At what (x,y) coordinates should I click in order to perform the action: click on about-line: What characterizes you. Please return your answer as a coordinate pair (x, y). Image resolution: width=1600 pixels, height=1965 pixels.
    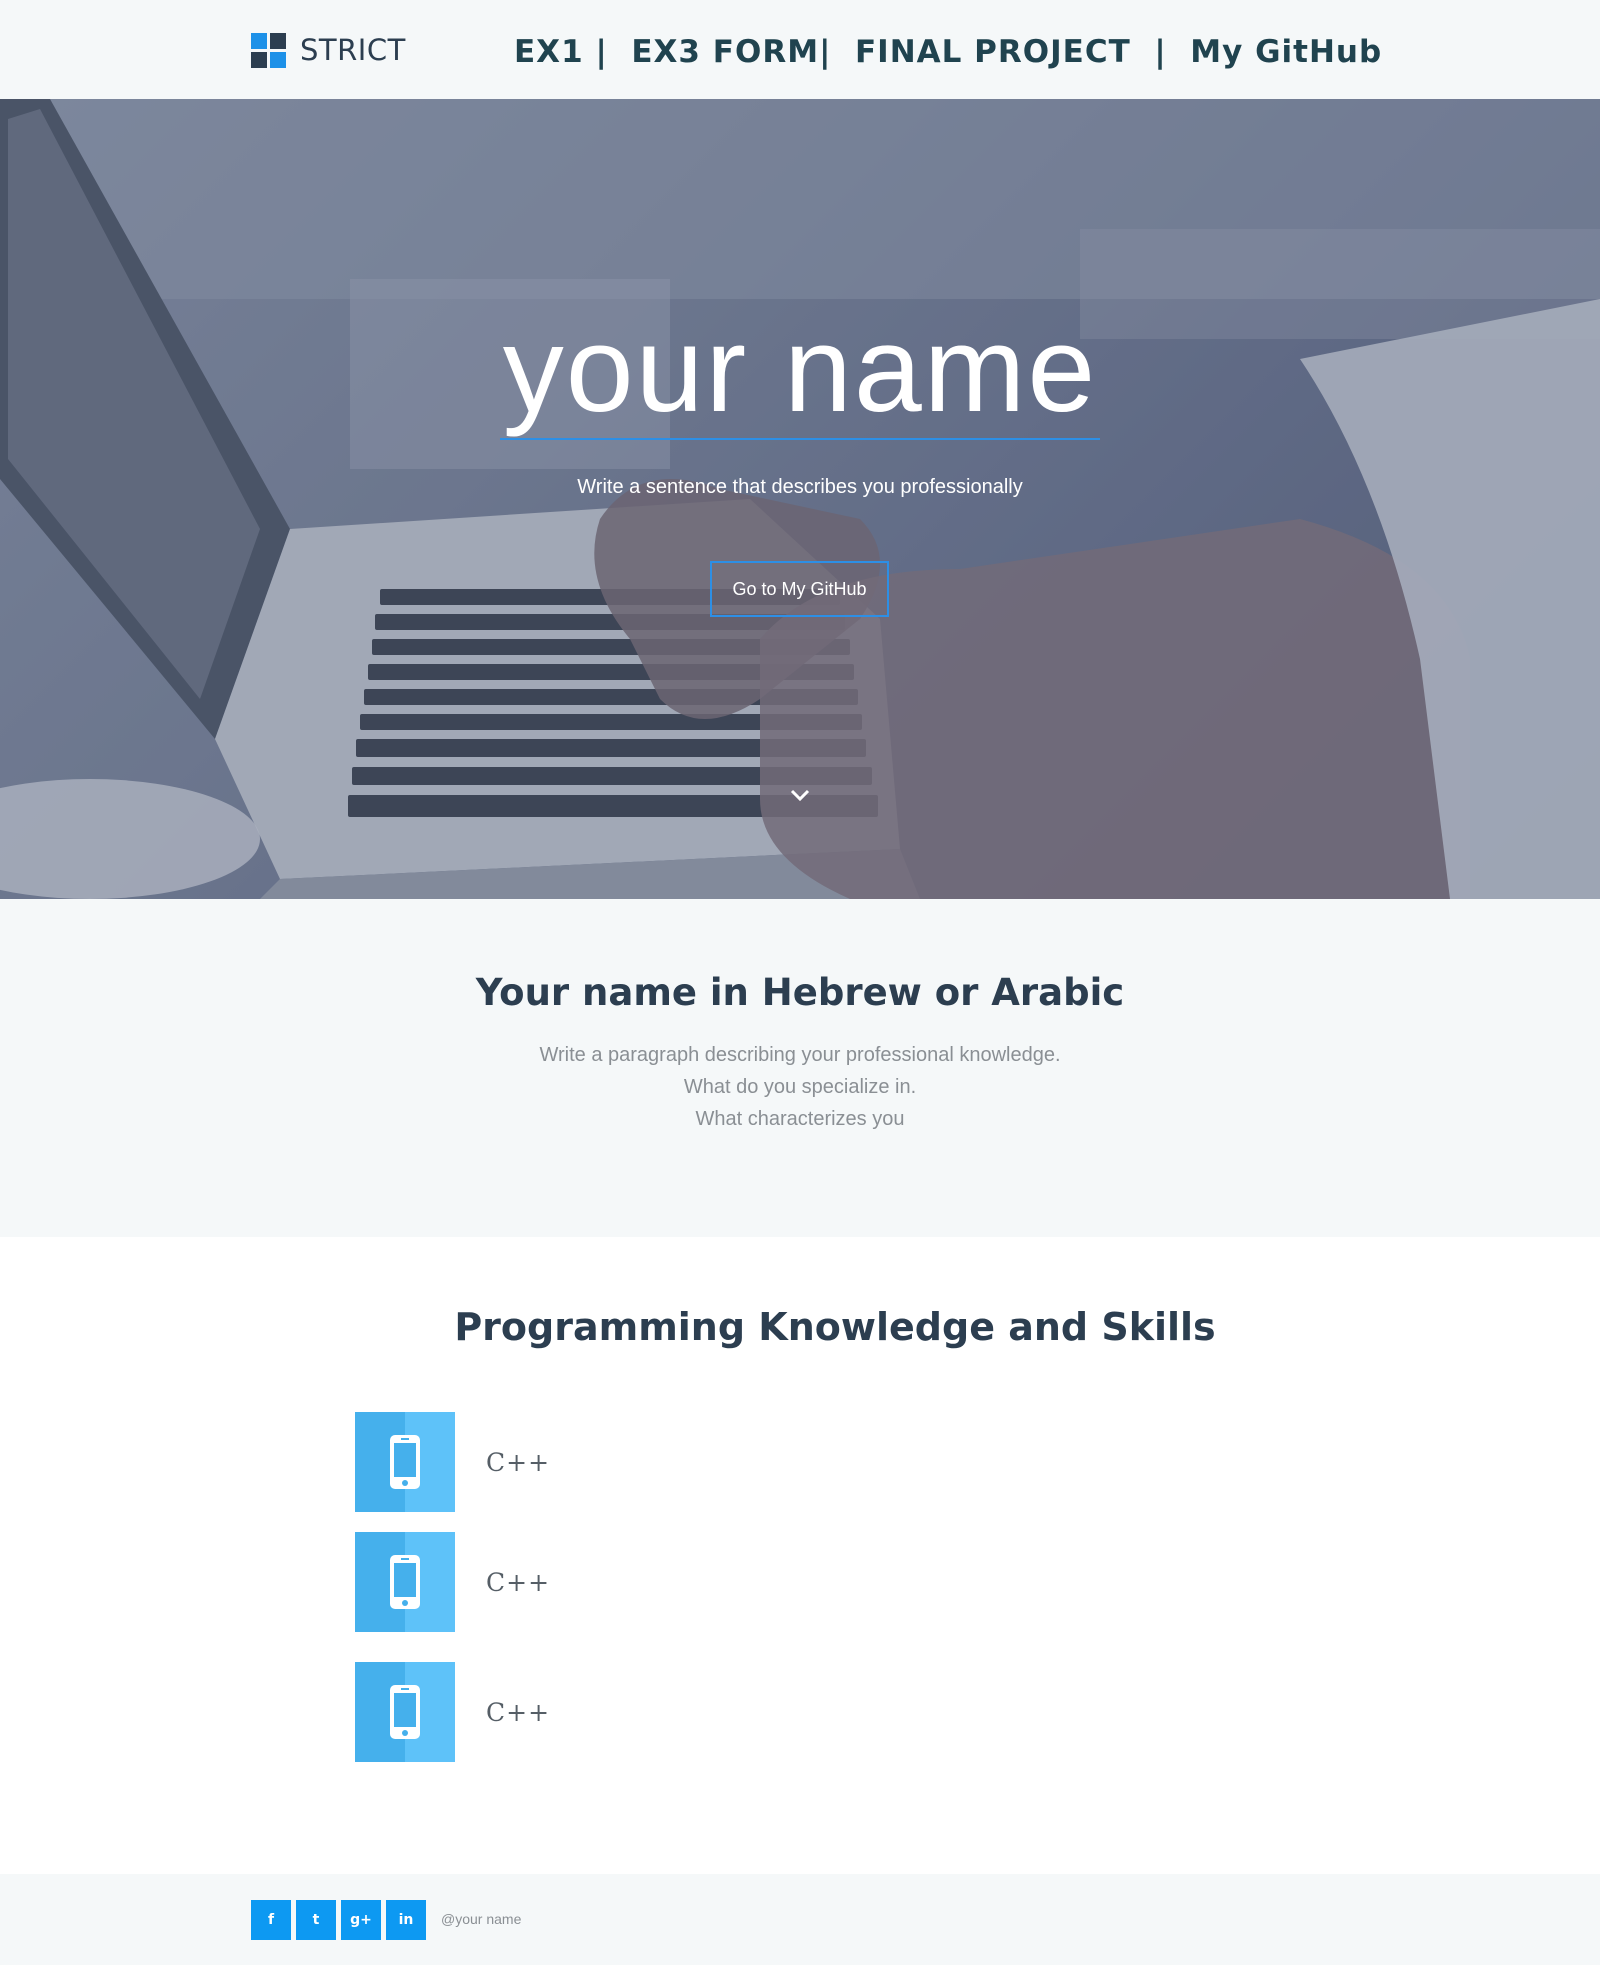
    Looking at the image, I should click on (800, 1119).